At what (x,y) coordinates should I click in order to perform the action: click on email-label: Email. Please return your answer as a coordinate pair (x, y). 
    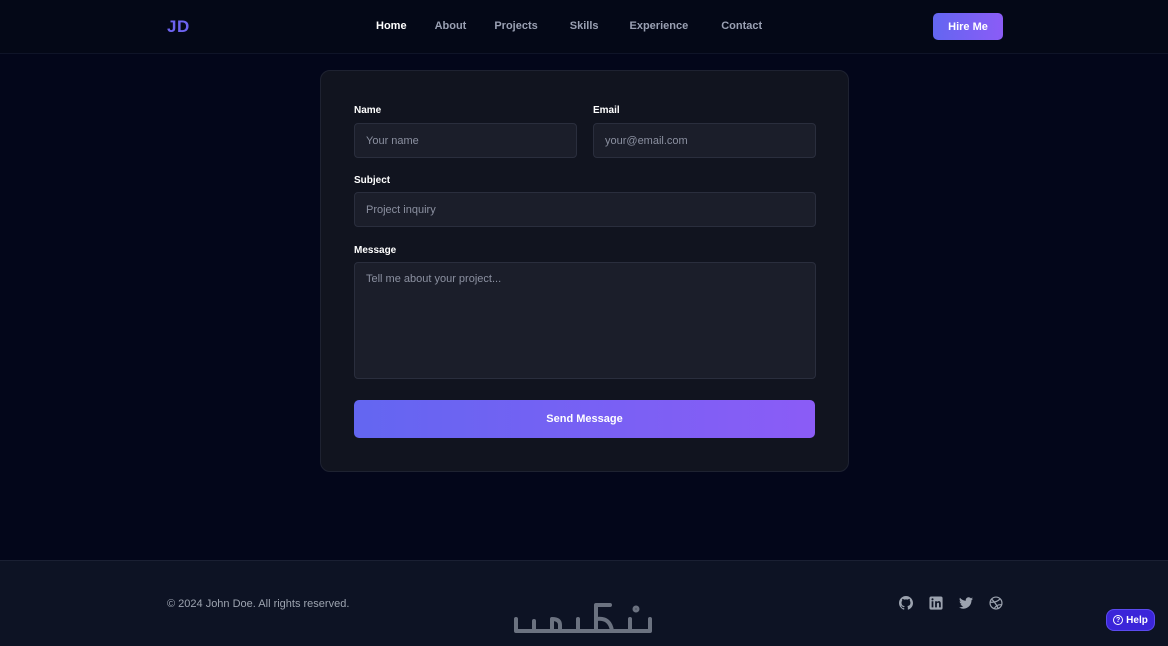
    Looking at the image, I should click on (606, 110).